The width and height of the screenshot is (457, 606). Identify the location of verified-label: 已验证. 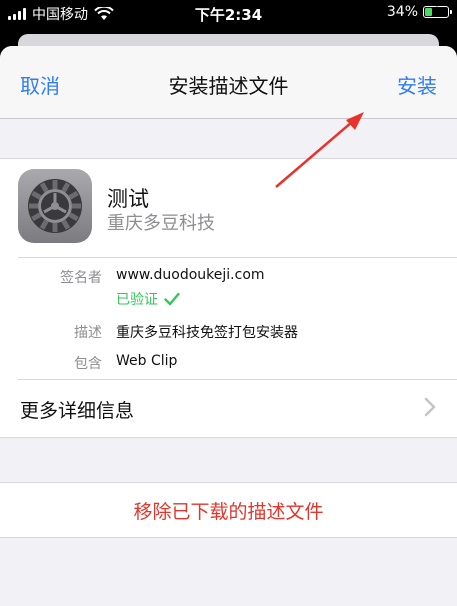
(137, 300).